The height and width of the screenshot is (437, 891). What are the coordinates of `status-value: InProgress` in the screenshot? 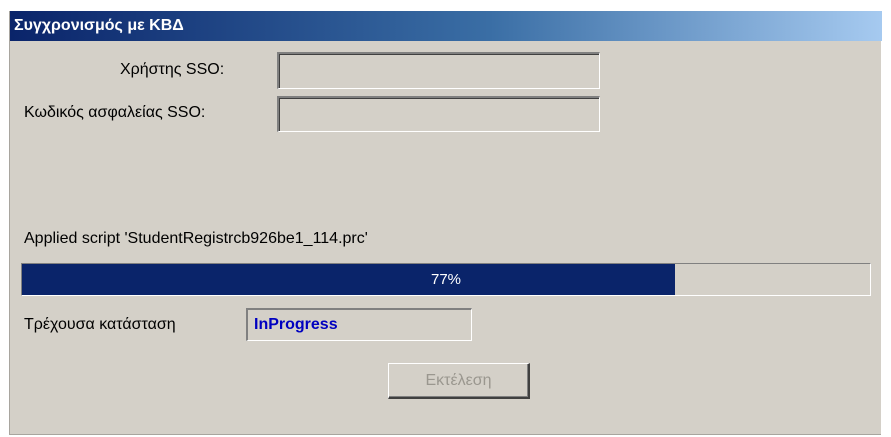 It's located at (359, 324).